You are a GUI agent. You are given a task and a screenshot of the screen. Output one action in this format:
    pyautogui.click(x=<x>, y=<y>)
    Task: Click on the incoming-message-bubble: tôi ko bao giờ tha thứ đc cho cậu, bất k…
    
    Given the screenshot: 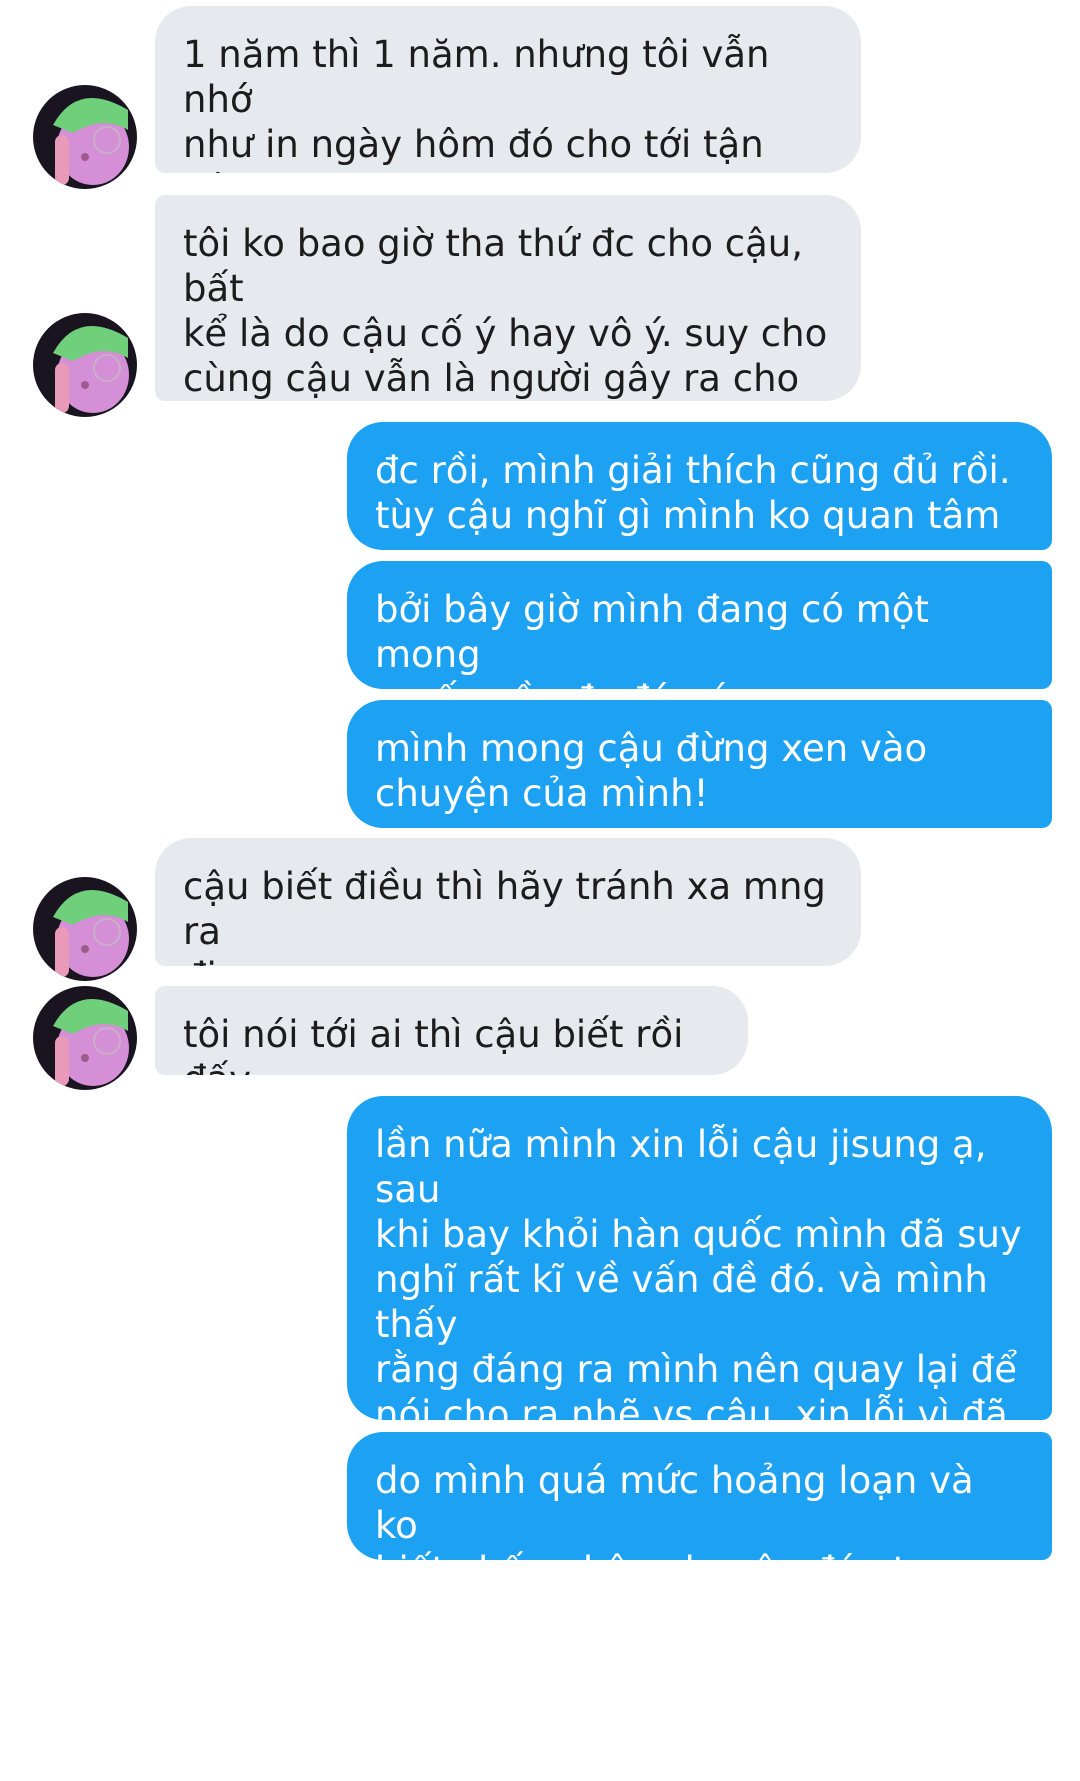 What is the action you would take?
    pyautogui.click(x=508, y=298)
    